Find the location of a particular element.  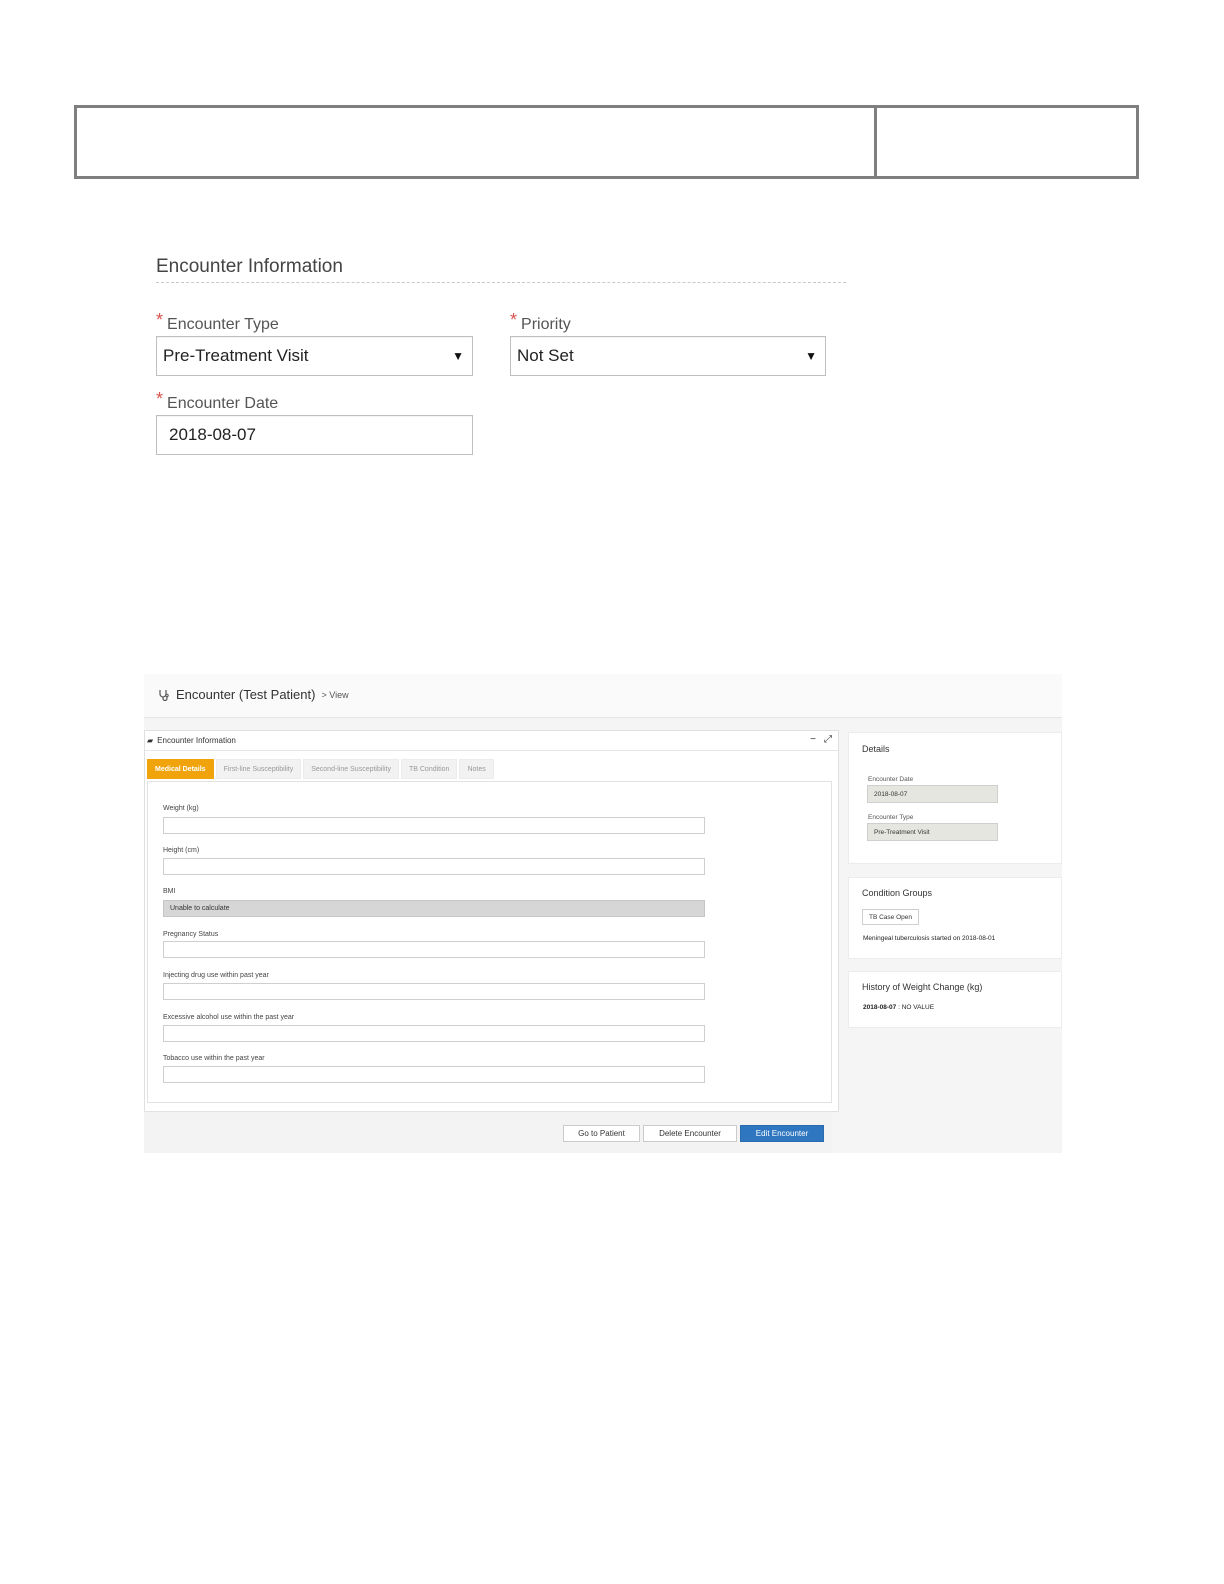

tab-notes: Notes is located at coordinates (476, 769).